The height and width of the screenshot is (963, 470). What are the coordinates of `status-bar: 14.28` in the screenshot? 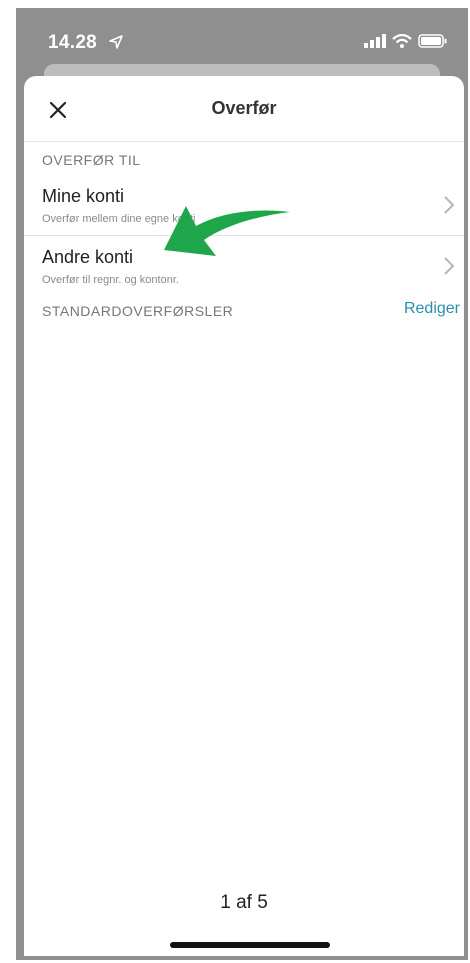 It's located at (242, 38).